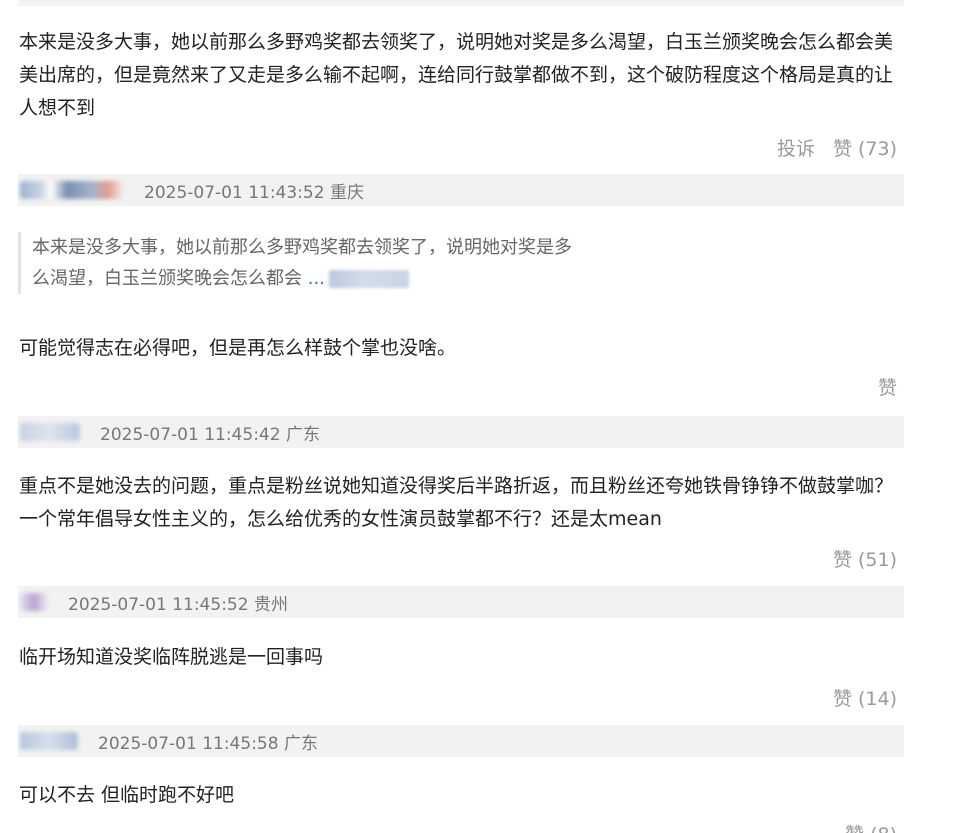 Image resolution: width=960 pixels, height=833 pixels. Describe the element at coordinates (461, 432) in the screenshot. I see `comment-meta-bar: 2025-07-01 11:45:42 广东` at that location.